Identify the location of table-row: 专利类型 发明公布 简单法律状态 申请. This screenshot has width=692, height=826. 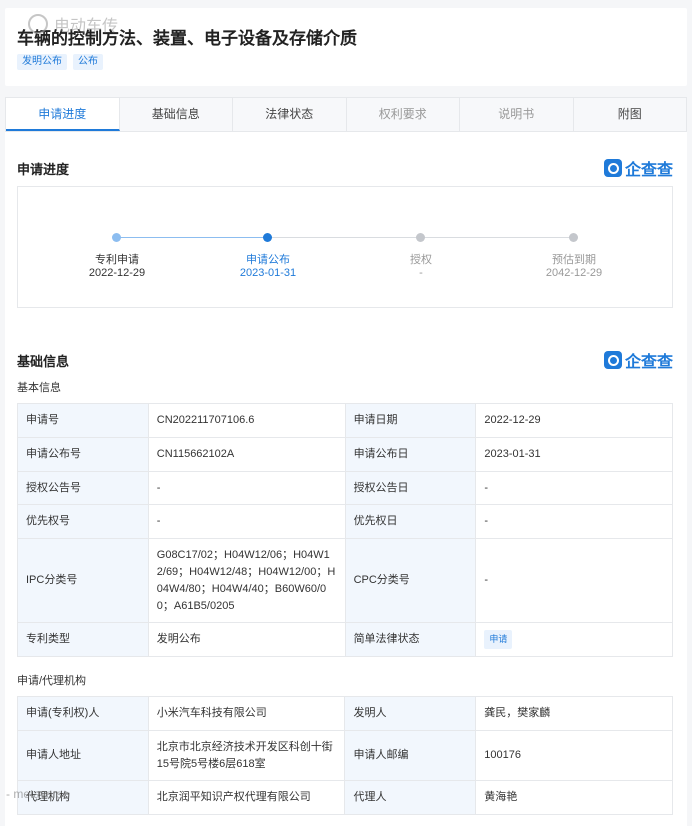
(345, 639).